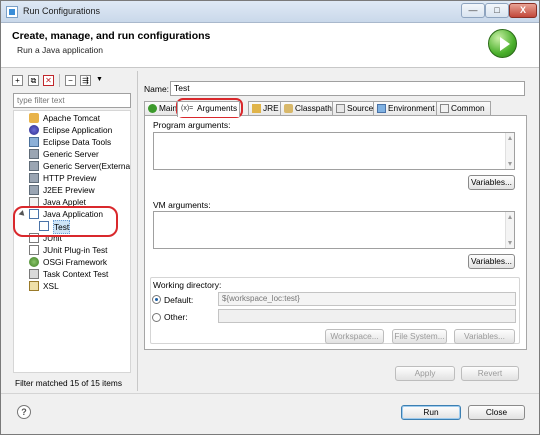 The width and height of the screenshot is (540, 435). What do you see at coordinates (468, 108) in the screenshot?
I see `tab-label: Common` at bounding box center [468, 108].